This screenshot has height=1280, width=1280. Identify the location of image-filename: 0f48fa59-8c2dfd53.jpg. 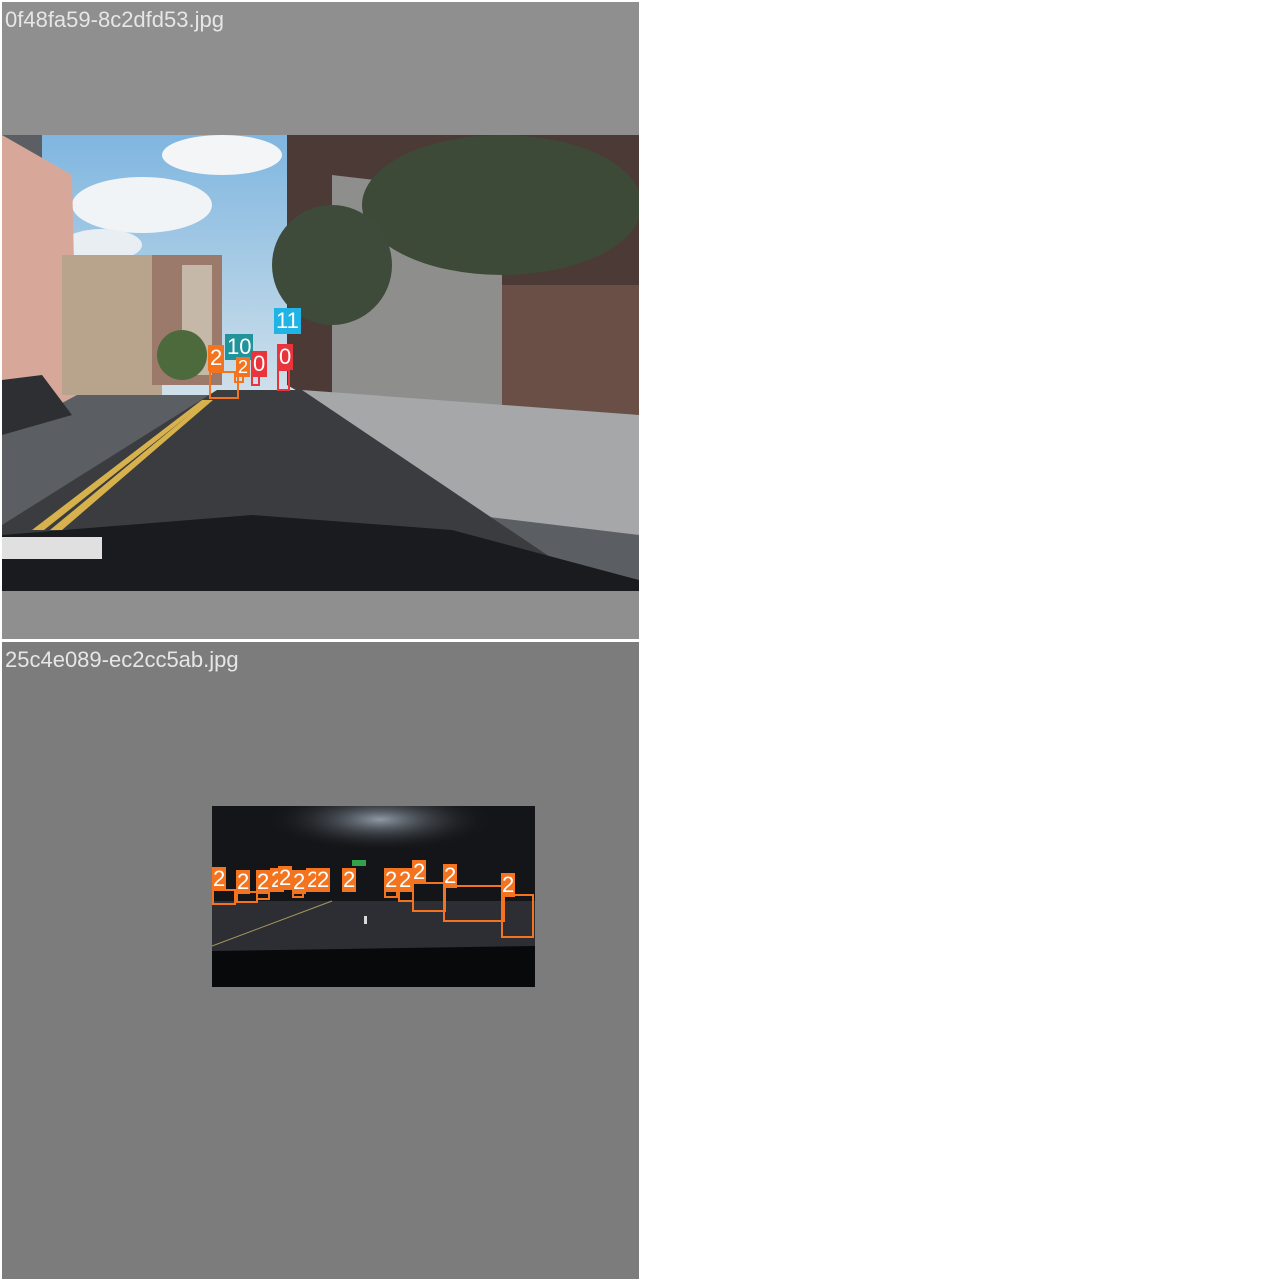
(114, 19).